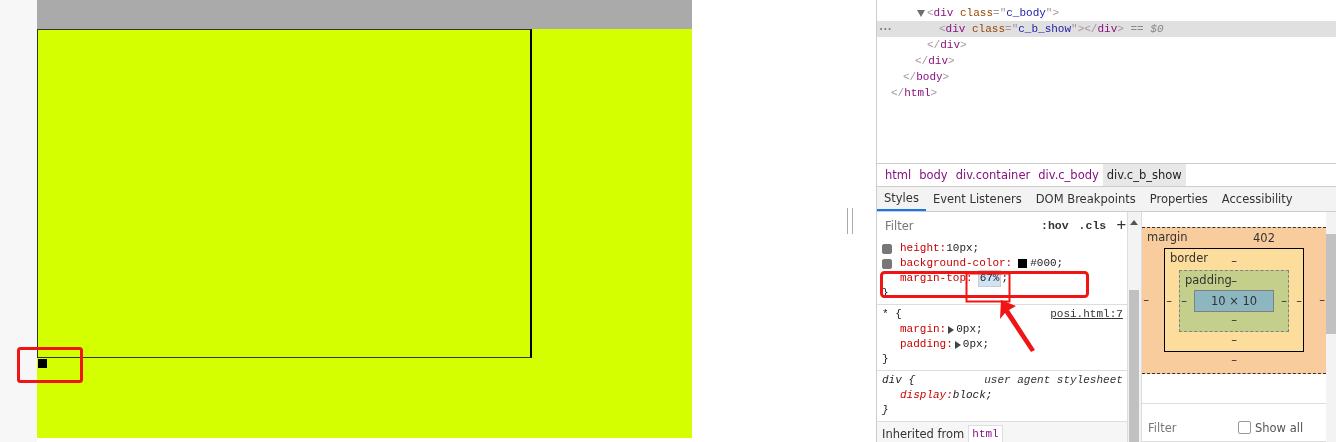  Describe the element at coordinates (898, 380) in the screenshot. I see `css-selector: div {` at that location.